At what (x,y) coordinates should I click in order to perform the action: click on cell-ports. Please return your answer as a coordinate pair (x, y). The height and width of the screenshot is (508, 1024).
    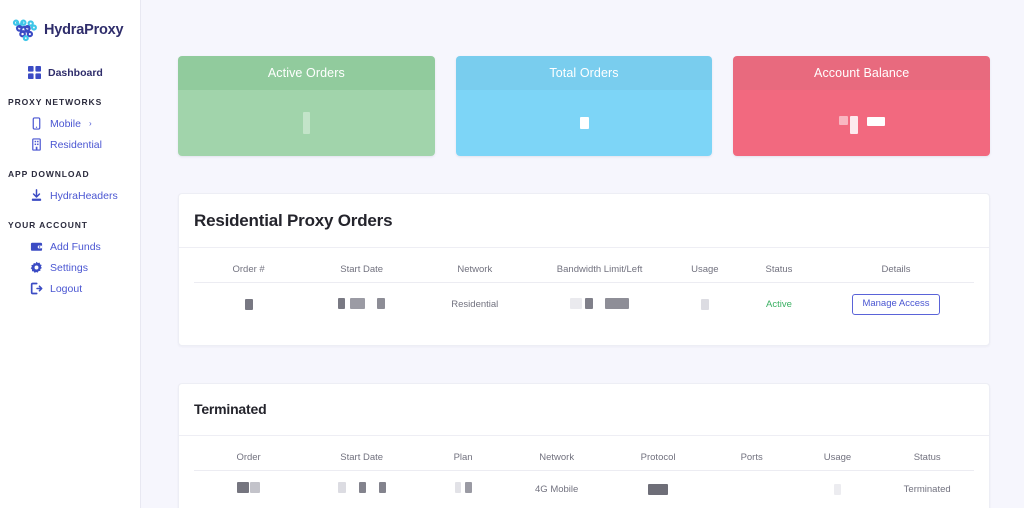
    Looking at the image, I should click on (752, 489).